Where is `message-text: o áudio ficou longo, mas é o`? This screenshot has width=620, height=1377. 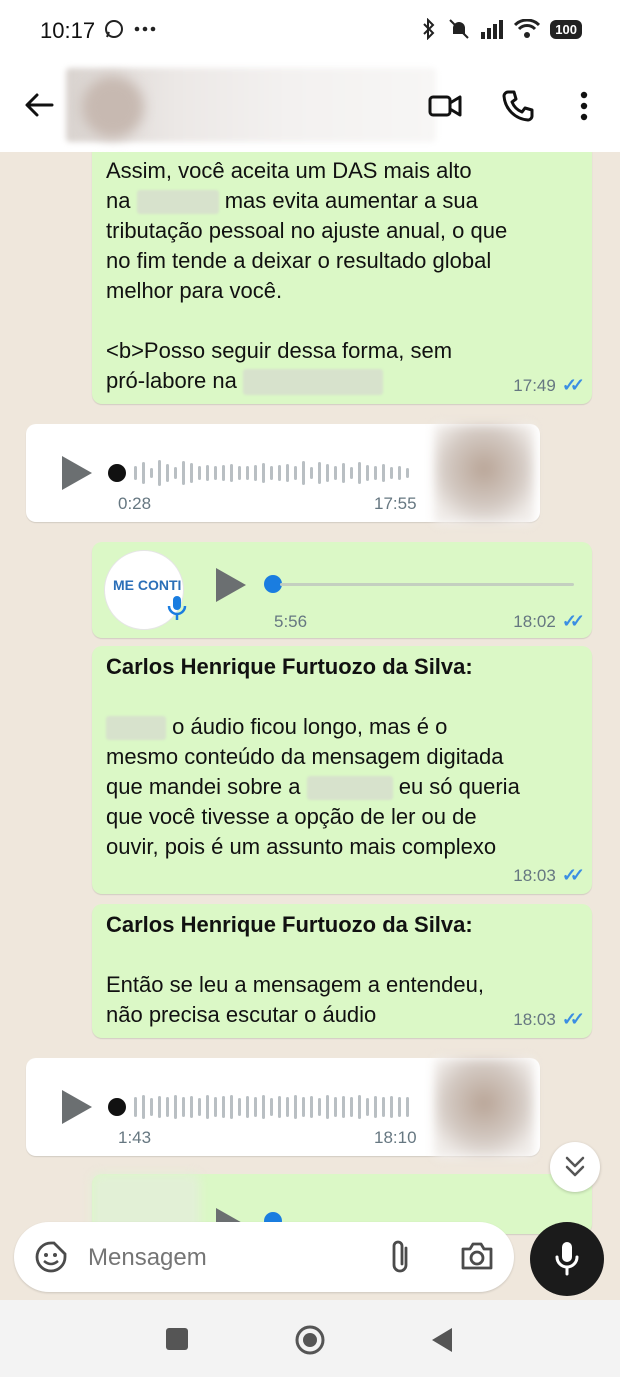
message-text: o áudio ficou longo, mas é o is located at coordinates (310, 726).